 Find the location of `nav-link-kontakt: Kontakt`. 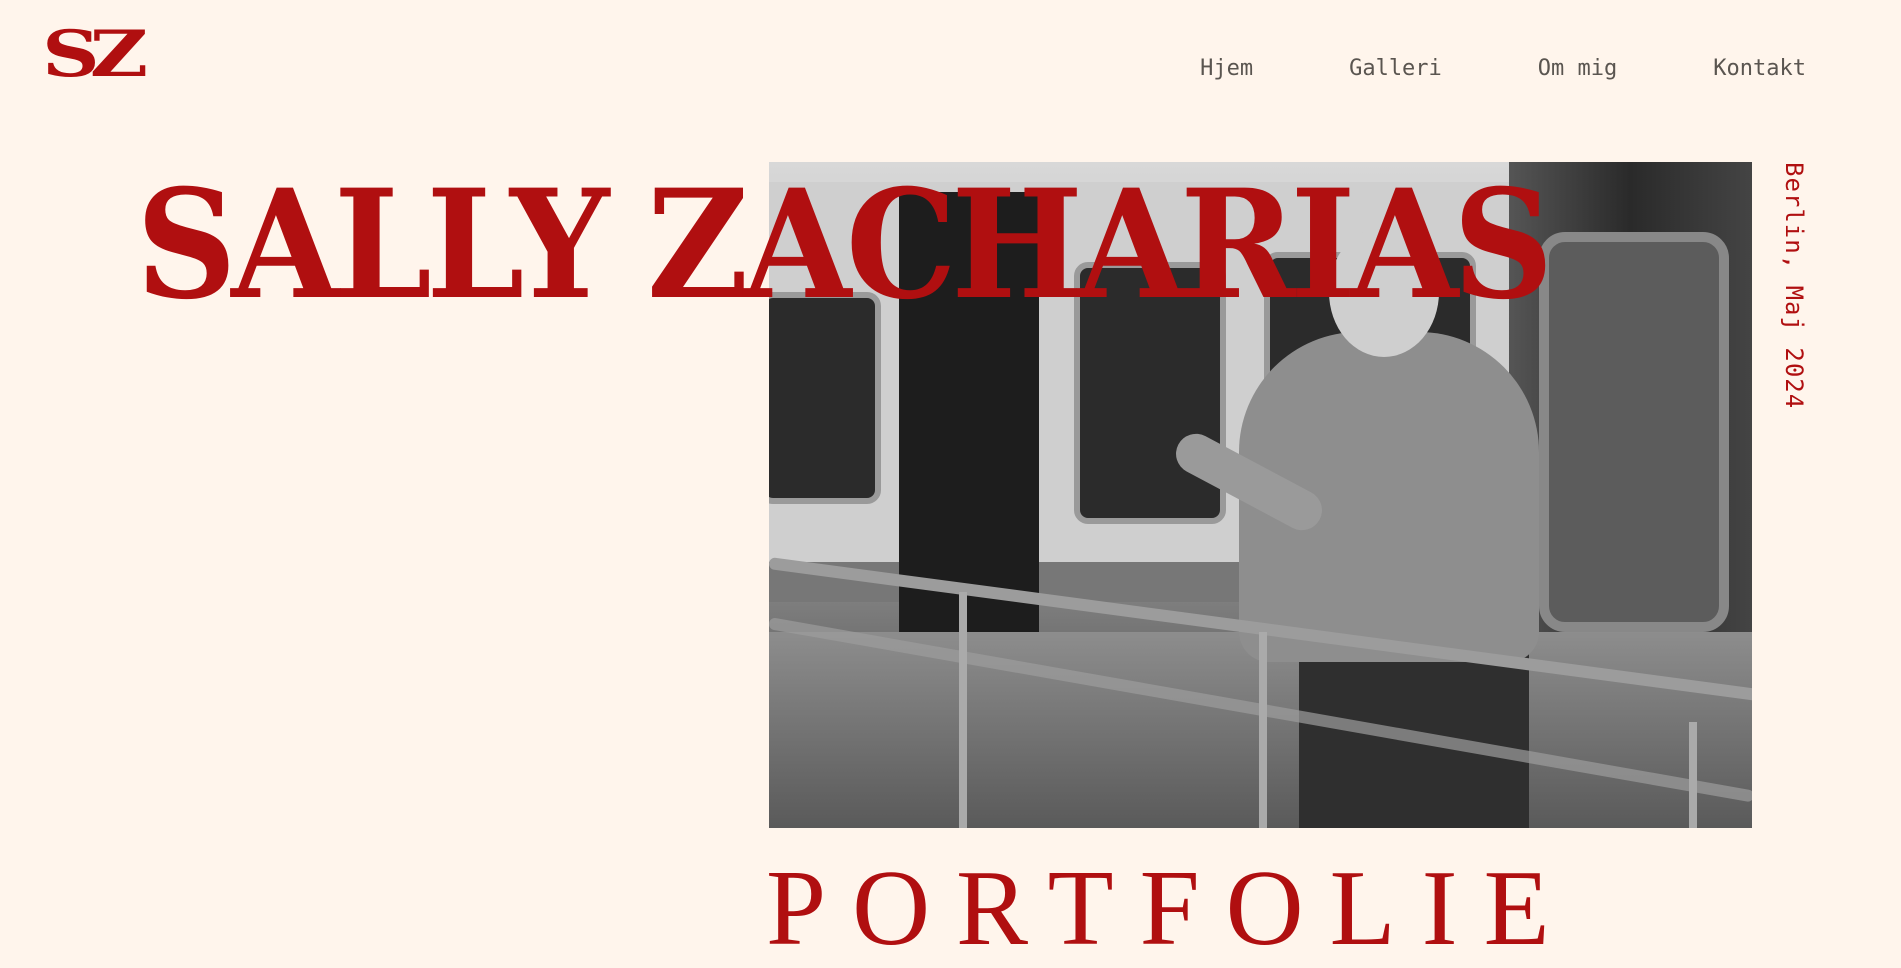

nav-link-kontakt: Kontakt is located at coordinates (1759, 68).